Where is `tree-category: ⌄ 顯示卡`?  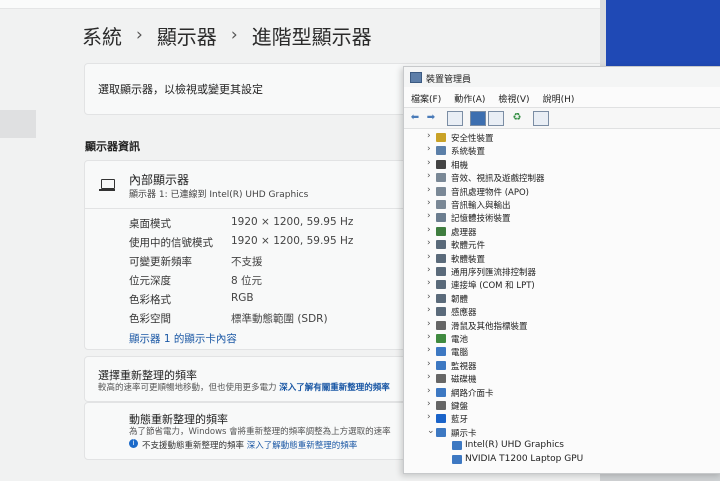 tree-category: ⌄ 顯示卡 is located at coordinates (562, 432).